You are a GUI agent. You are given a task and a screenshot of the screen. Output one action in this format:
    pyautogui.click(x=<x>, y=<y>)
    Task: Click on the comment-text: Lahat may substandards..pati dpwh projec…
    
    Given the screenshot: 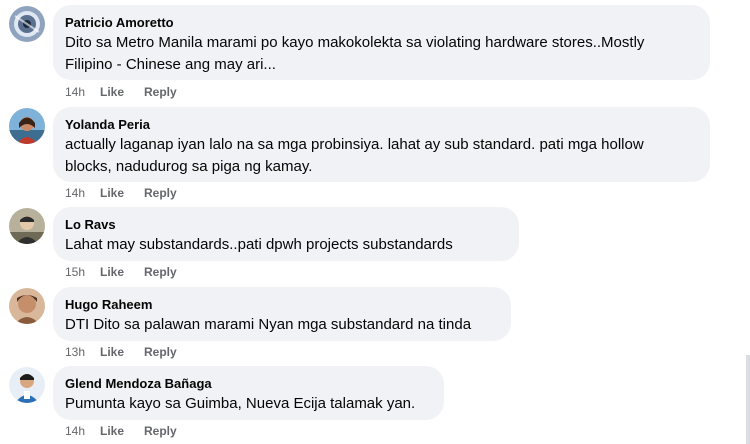 What is the action you would take?
    pyautogui.click(x=259, y=244)
    